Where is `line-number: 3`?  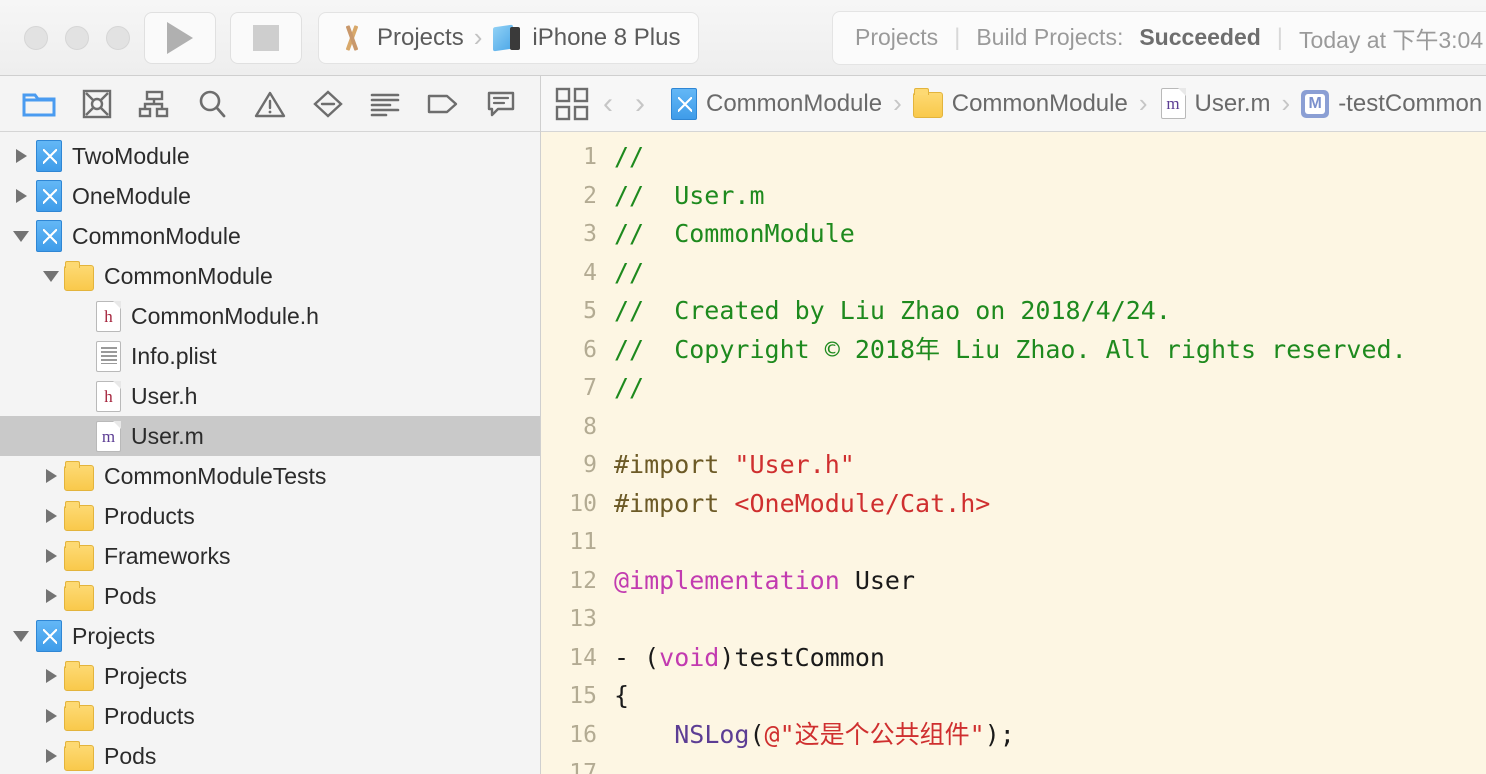
line-number: 3 is located at coordinates (577, 234).